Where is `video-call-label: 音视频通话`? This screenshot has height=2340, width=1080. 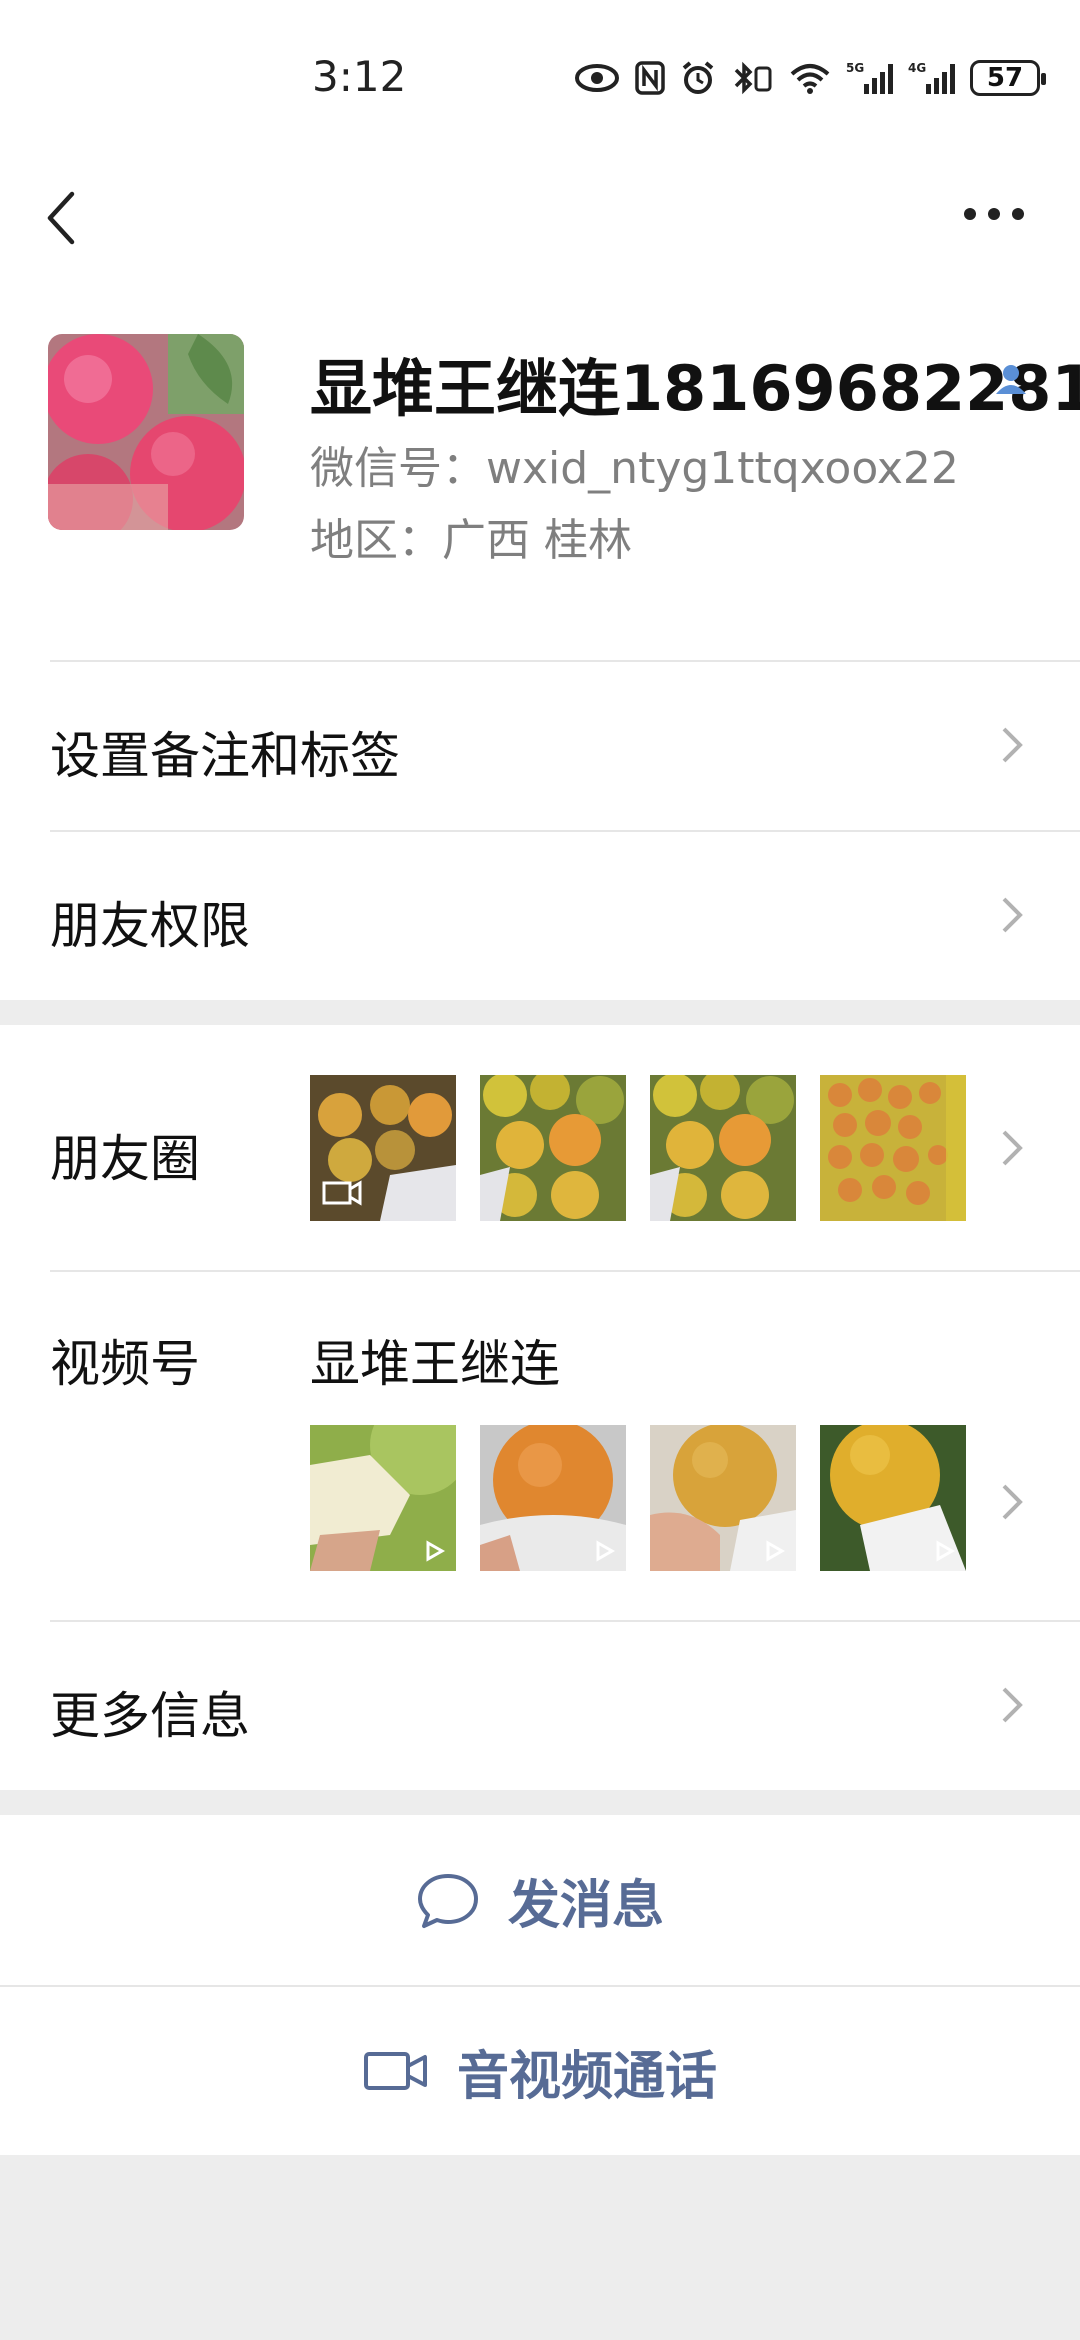 video-call-label: 音视频通话 is located at coordinates (586, 2076).